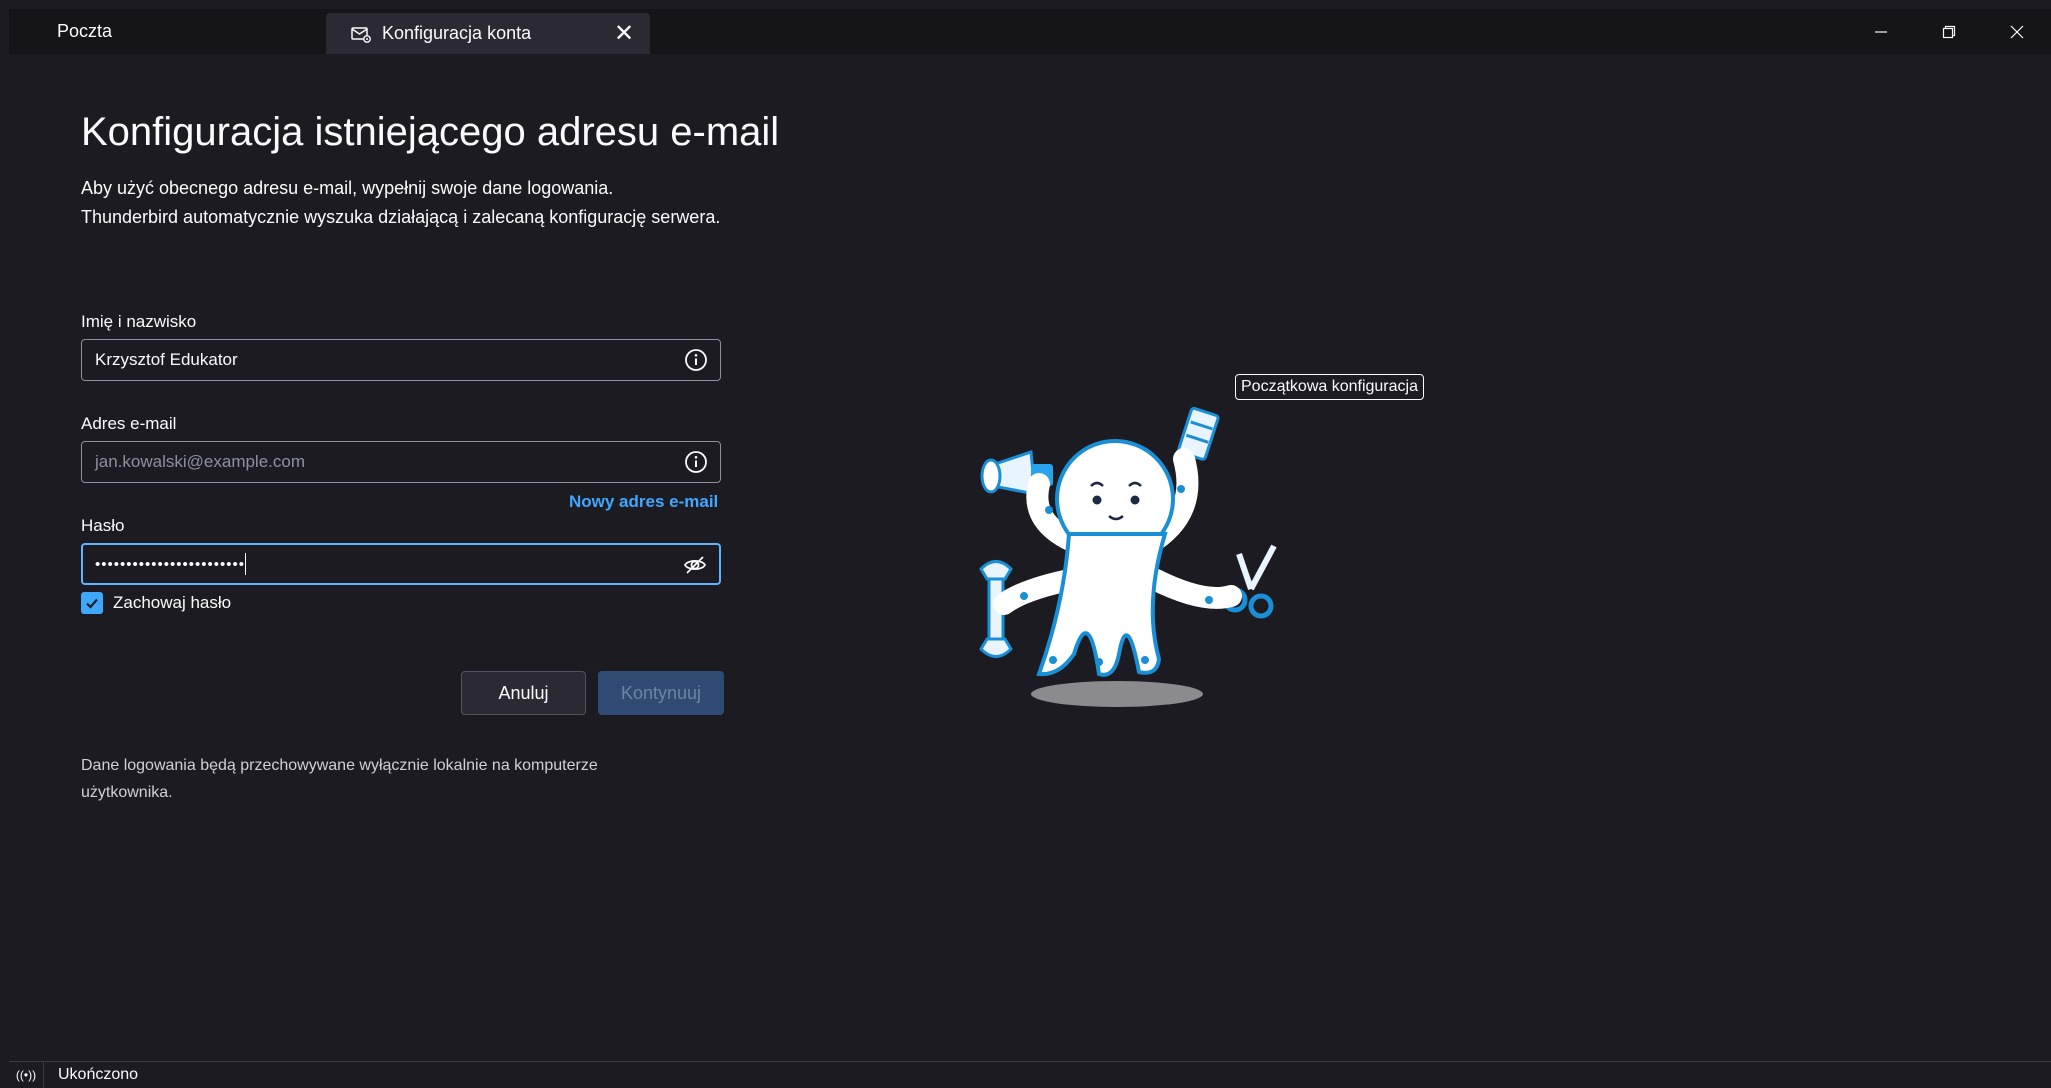 The image size is (2051, 1088). I want to click on eye-slash-icon, so click(695, 565).